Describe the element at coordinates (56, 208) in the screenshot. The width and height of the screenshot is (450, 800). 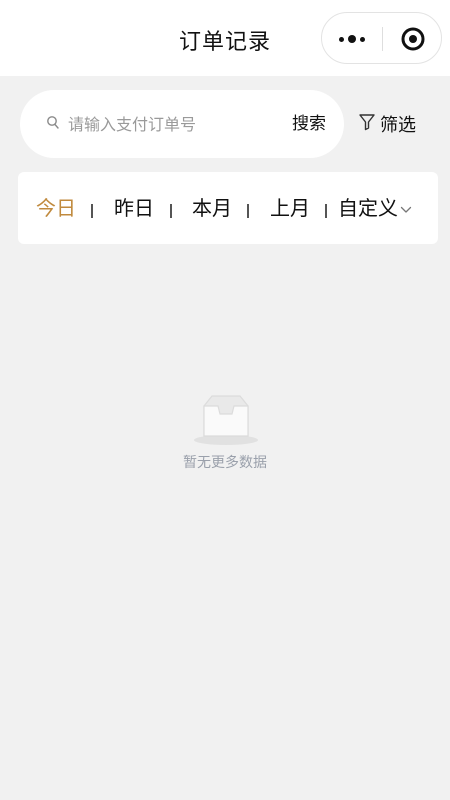
I see `tab-today: 今日` at that location.